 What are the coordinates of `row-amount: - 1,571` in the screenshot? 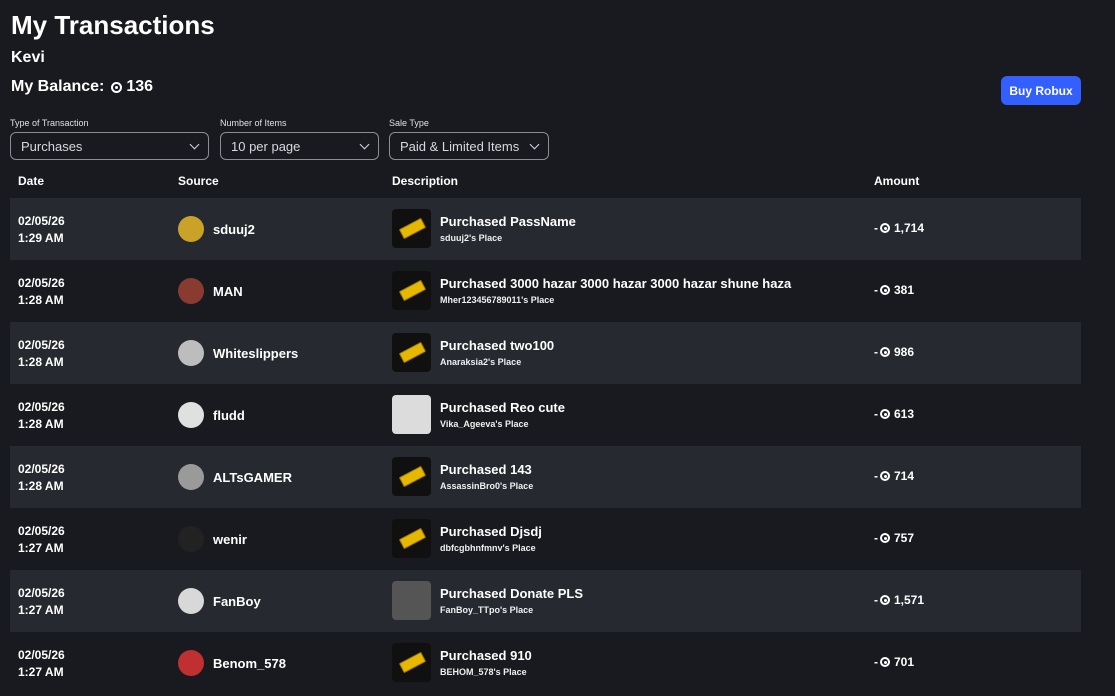 It's located at (899, 600).